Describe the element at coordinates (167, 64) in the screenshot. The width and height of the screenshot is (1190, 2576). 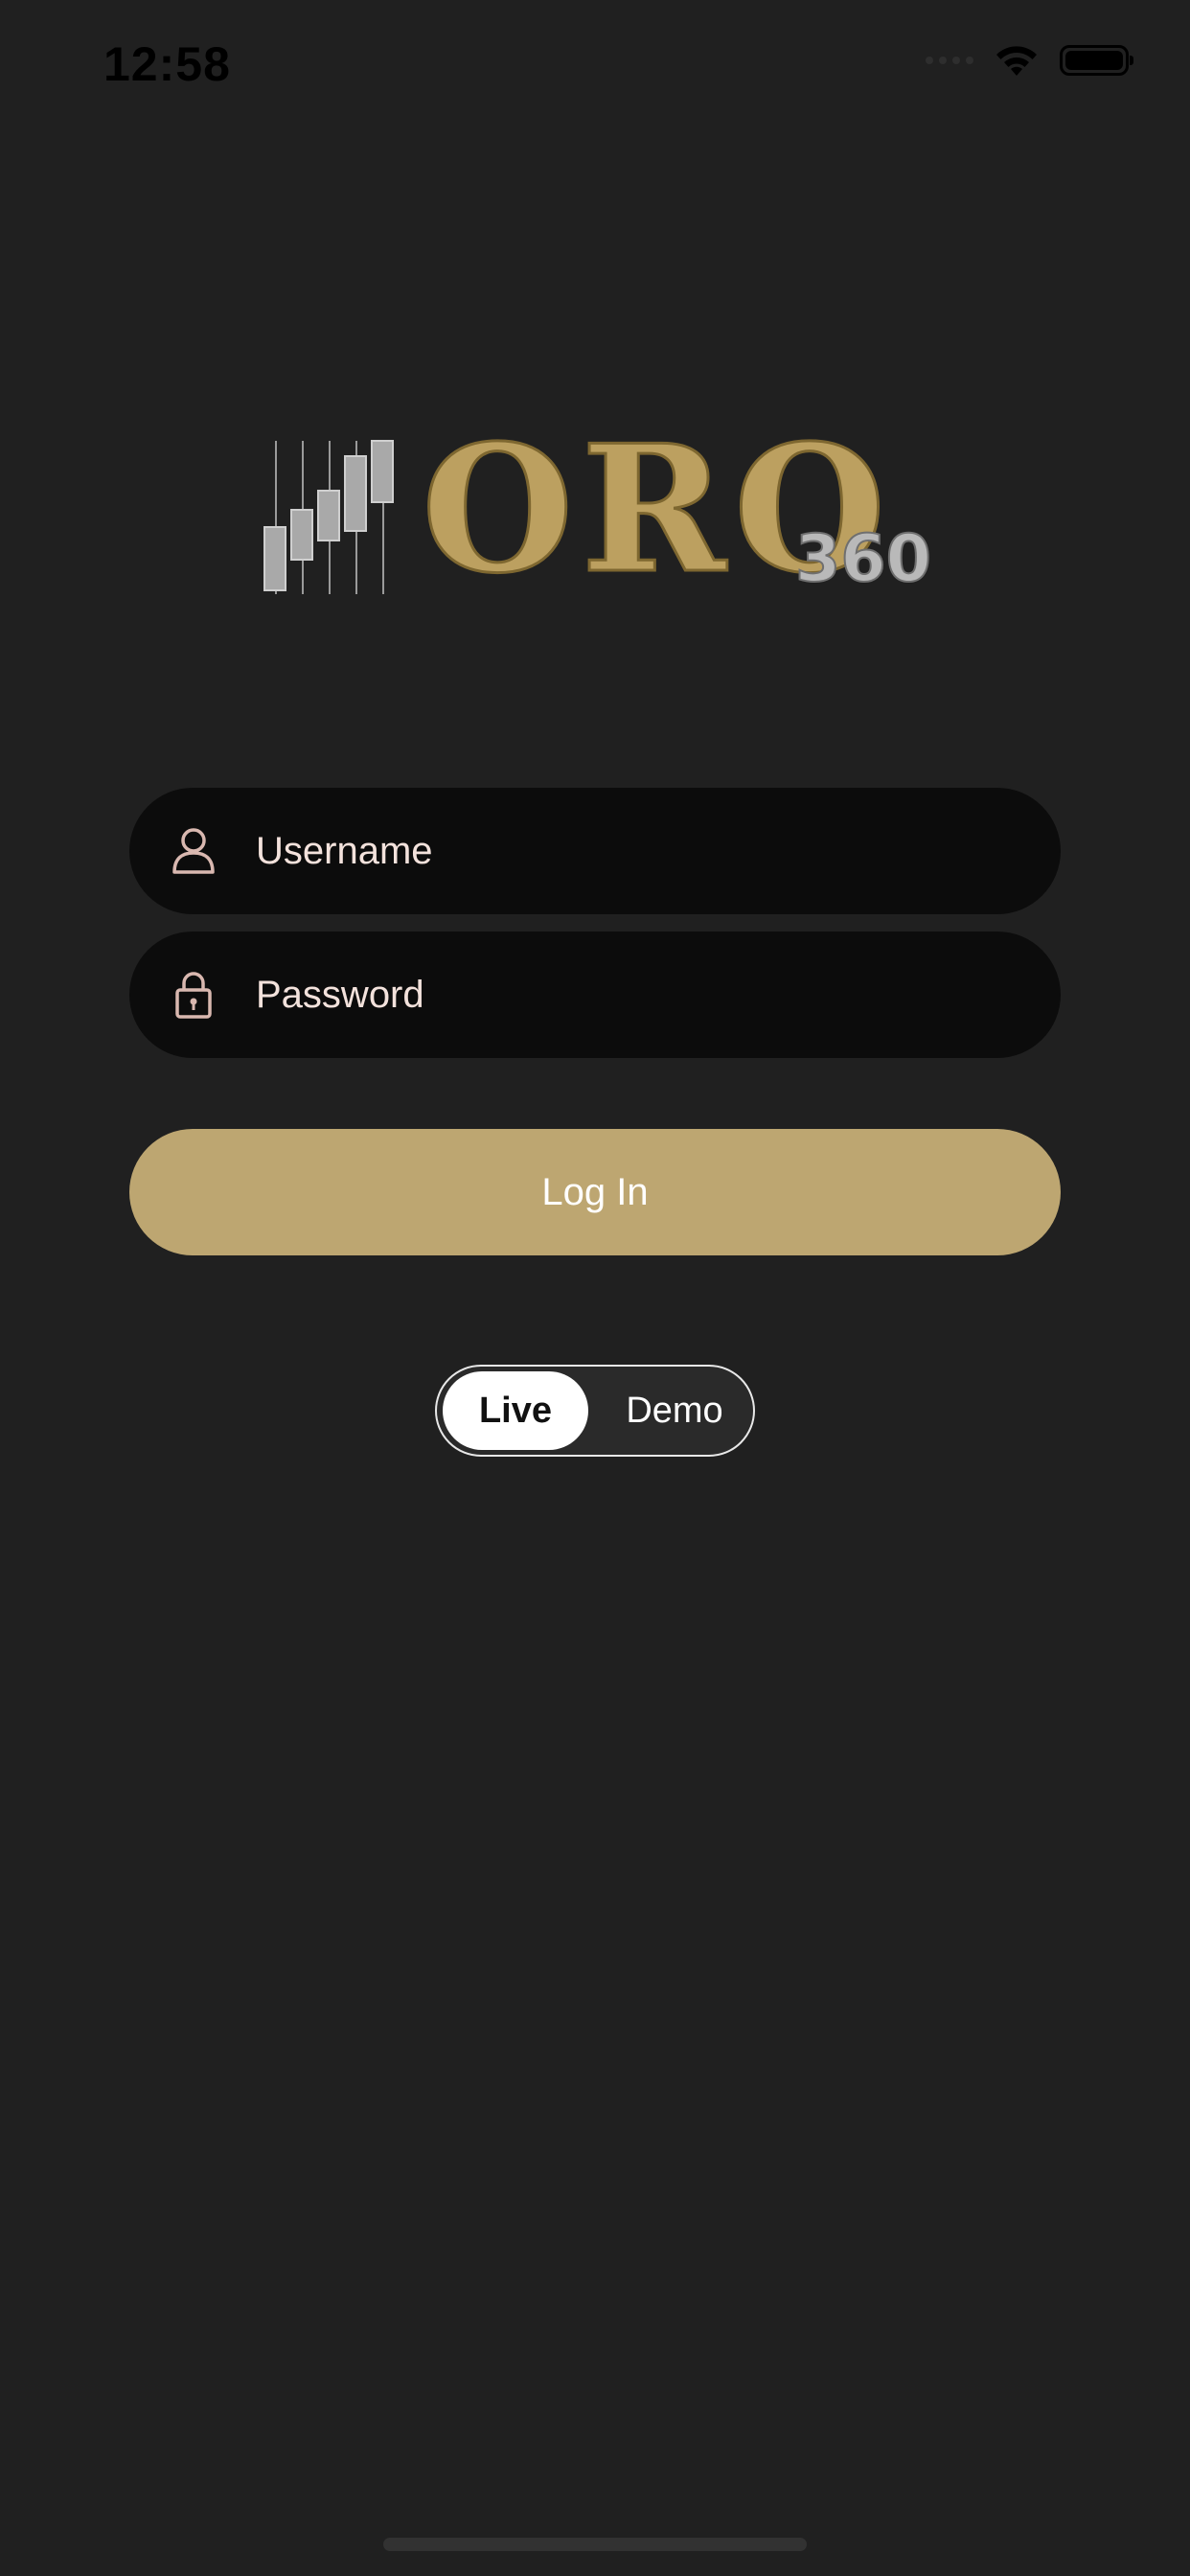
I see `status-time: 12:58` at that location.